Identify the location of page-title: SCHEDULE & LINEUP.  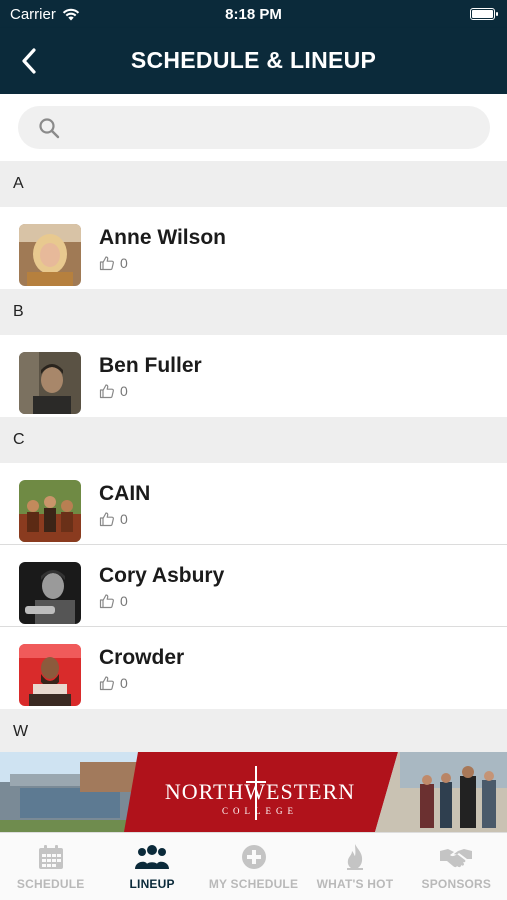
(253, 60).